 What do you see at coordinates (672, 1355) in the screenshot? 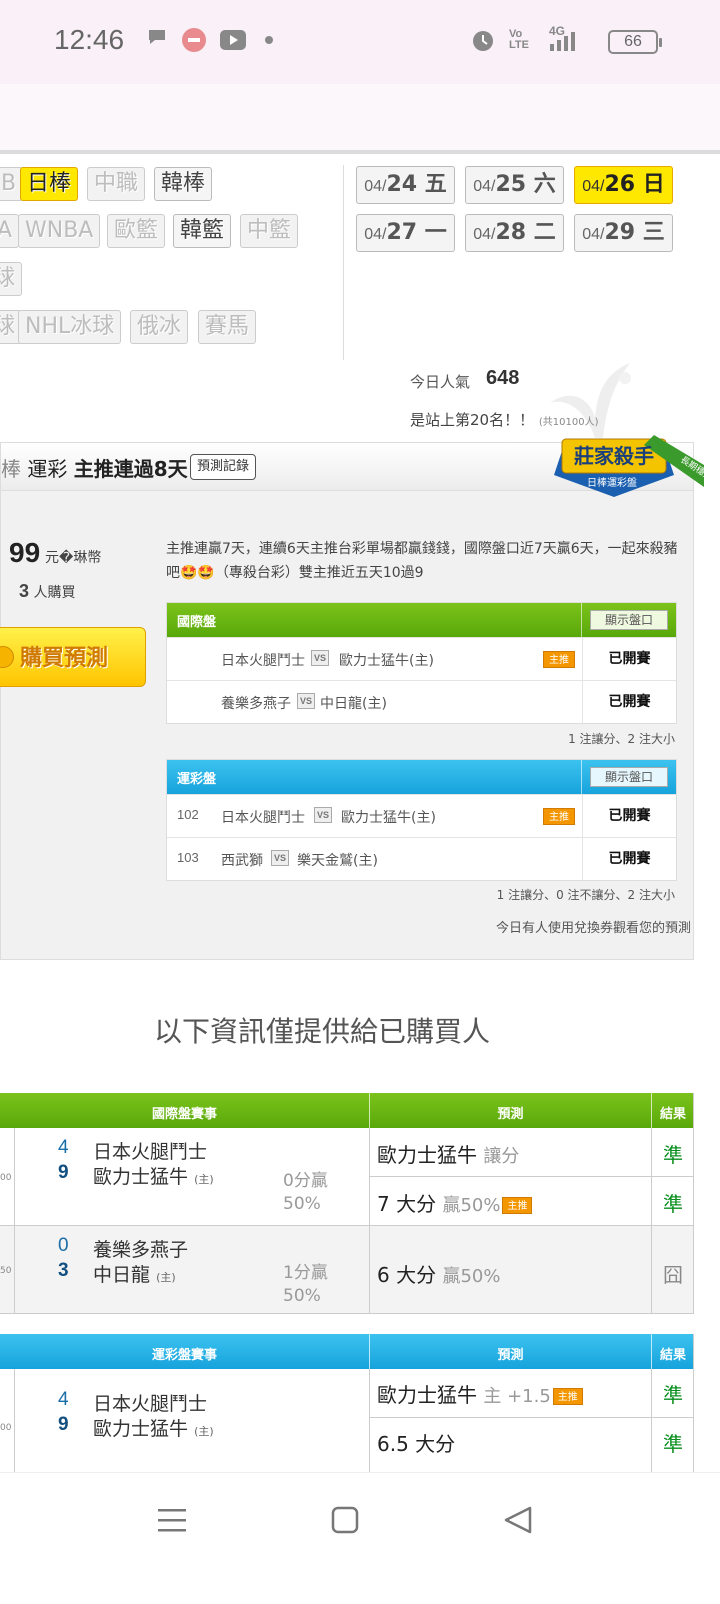
I see `col-result: 結果` at bounding box center [672, 1355].